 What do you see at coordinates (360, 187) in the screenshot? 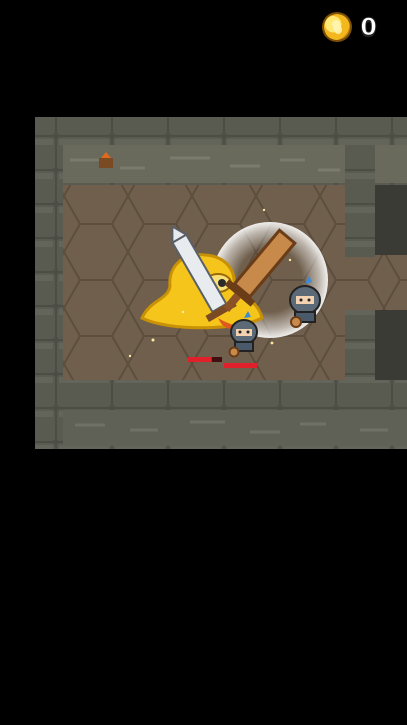
I see `right-wall-upper` at bounding box center [360, 187].